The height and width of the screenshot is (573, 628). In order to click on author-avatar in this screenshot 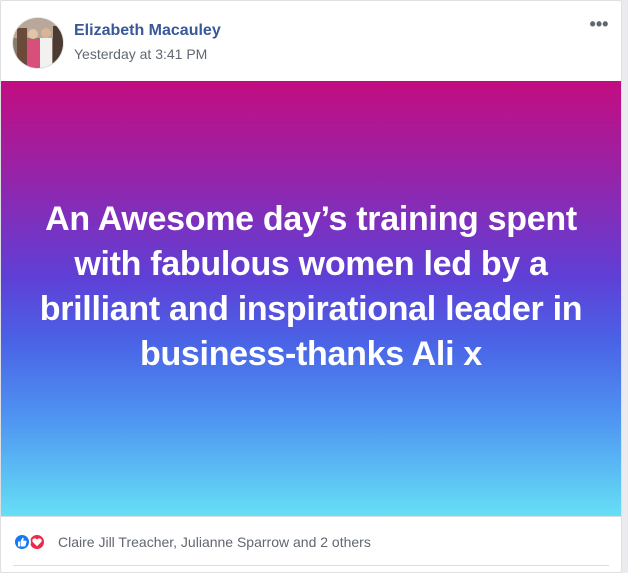, I will do `click(38, 43)`.